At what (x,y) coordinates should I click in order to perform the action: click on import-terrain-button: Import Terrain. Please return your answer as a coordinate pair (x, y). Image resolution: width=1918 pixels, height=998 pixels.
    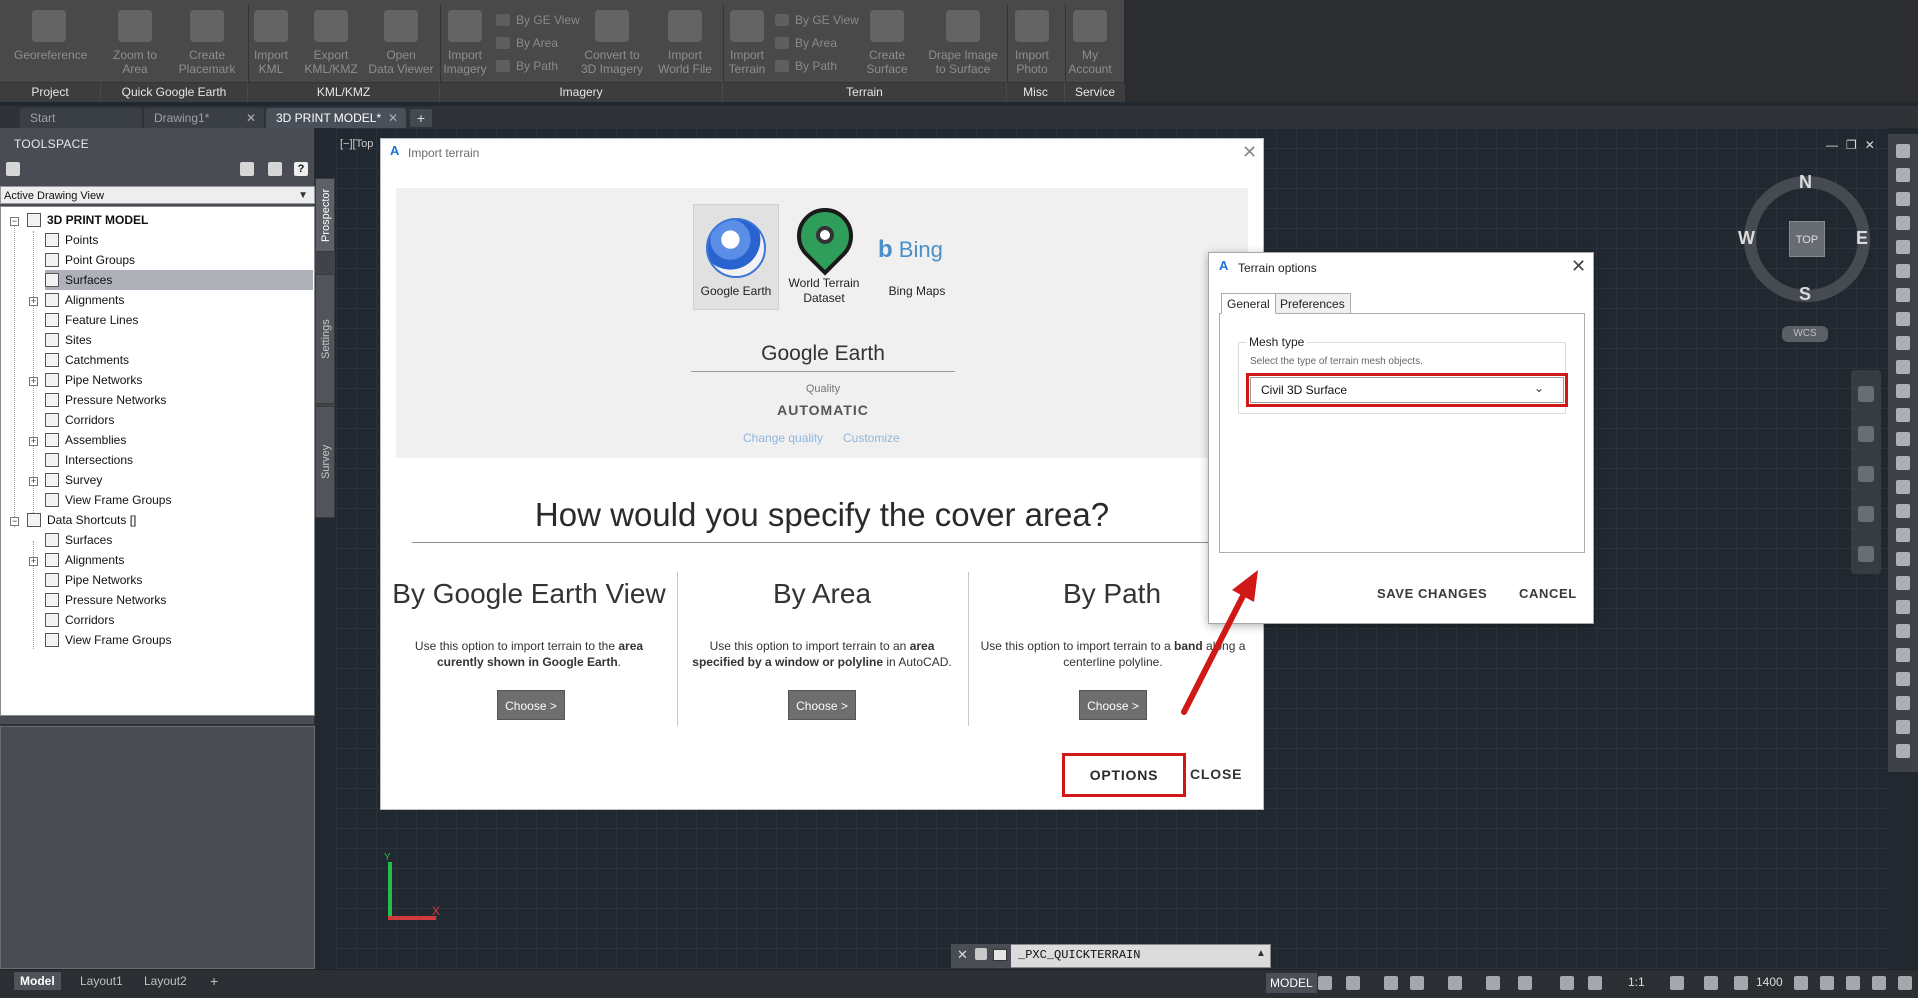
    Looking at the image, I should click on (747, 42).